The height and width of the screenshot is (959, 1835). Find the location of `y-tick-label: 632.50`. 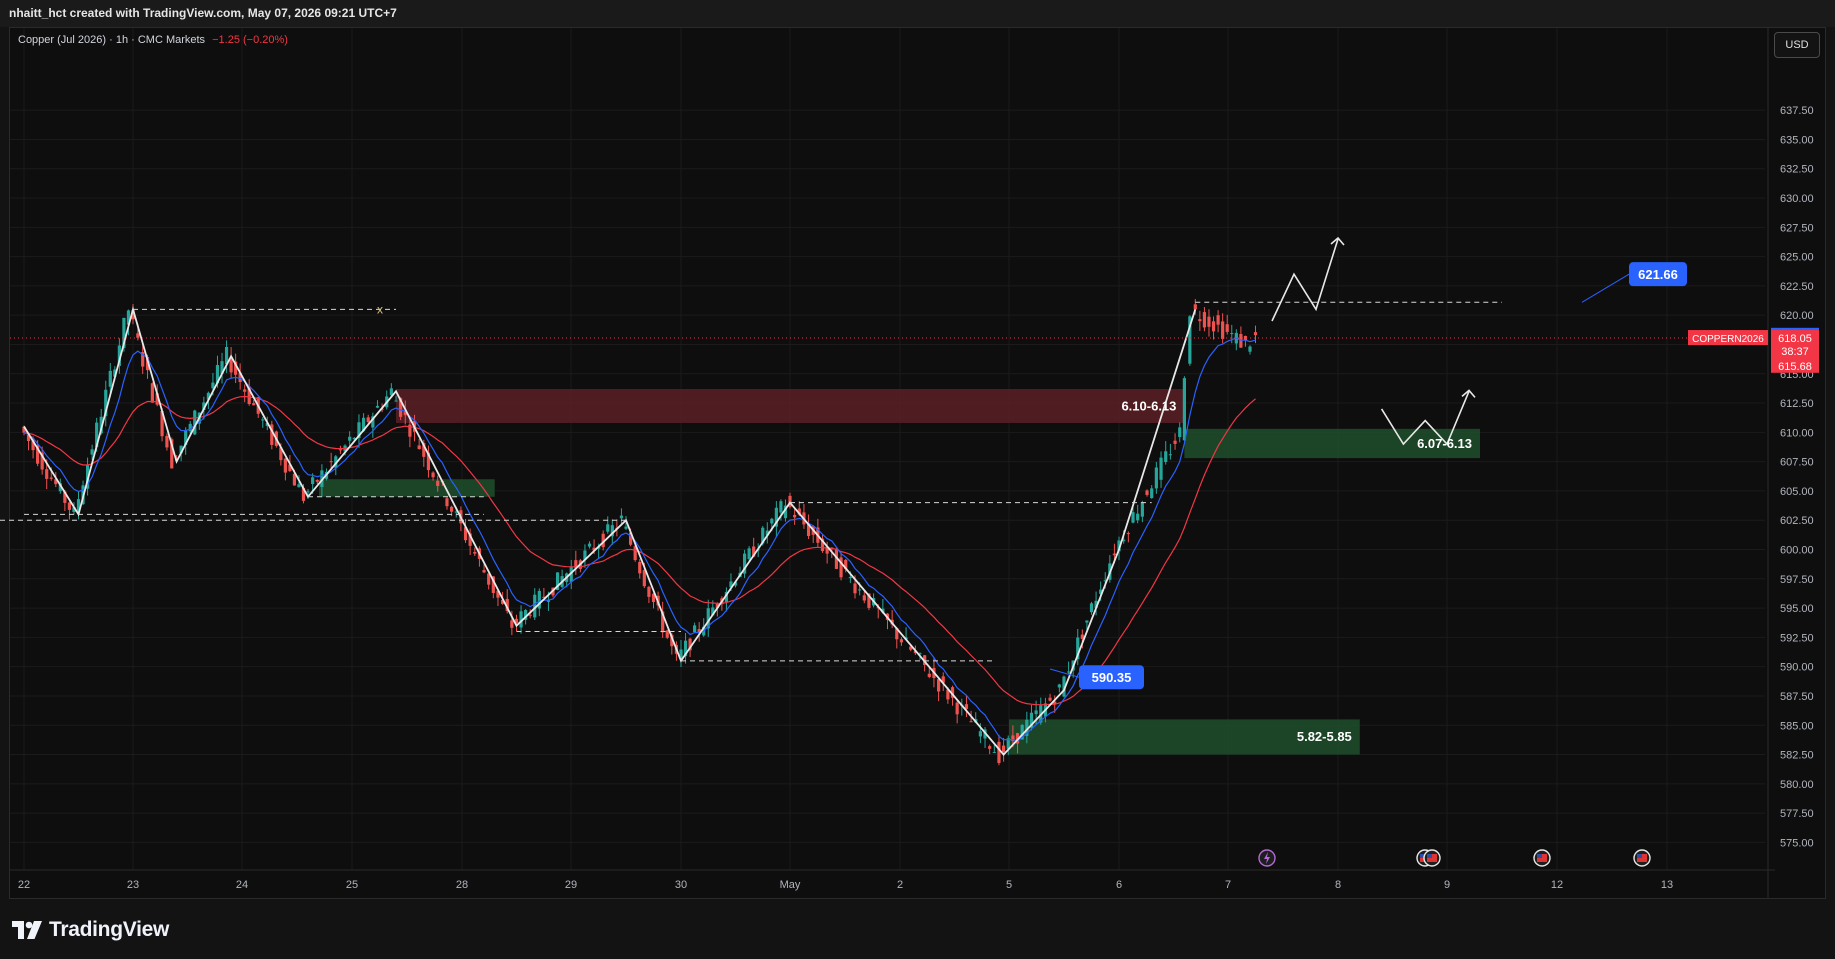

y-tick-label: 632.50 is located at coordinates (1797, 170).